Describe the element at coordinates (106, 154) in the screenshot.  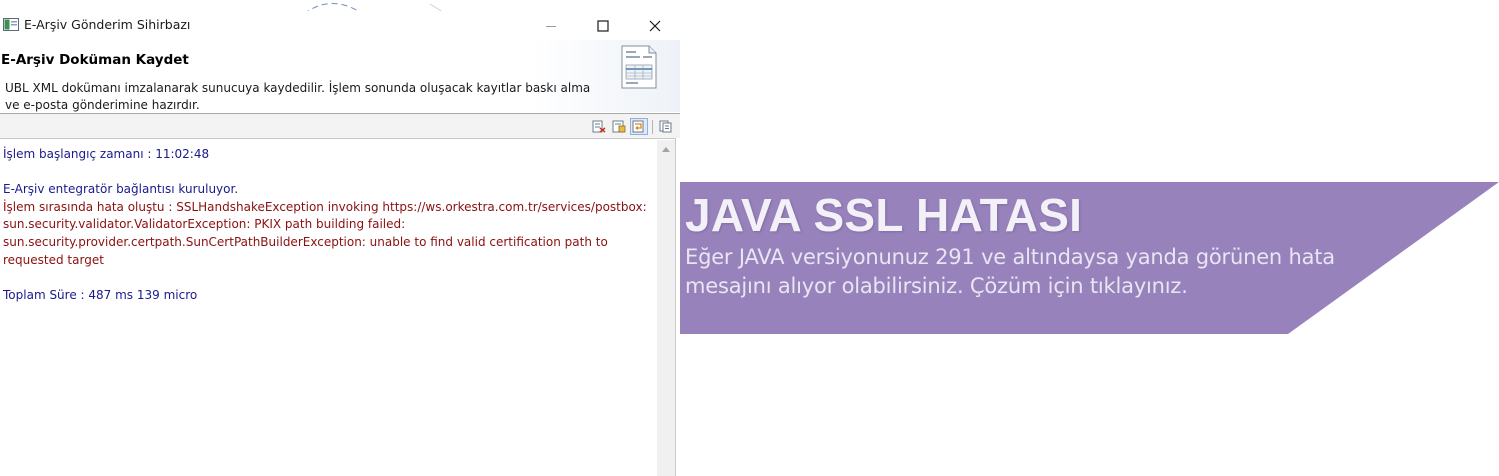
I see `console-line-start-time: İşlem başlangıç zamanı : 11:02:48` at that location.